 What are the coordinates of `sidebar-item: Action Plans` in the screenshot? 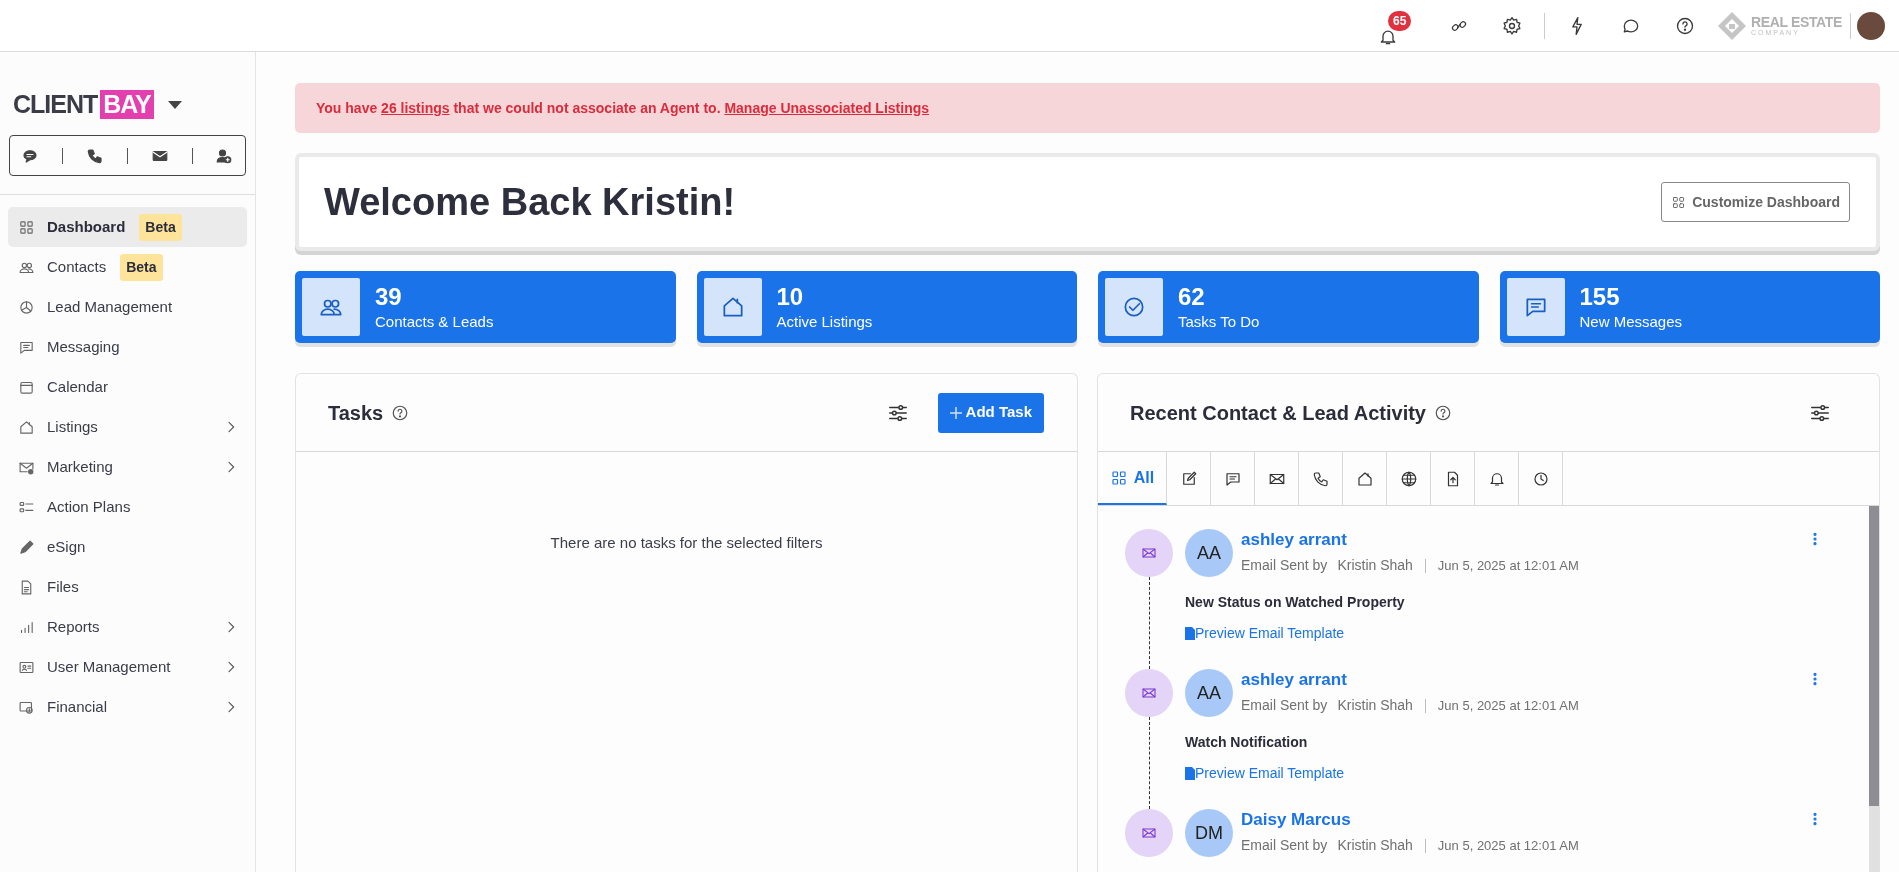 It's located at (127, 507).